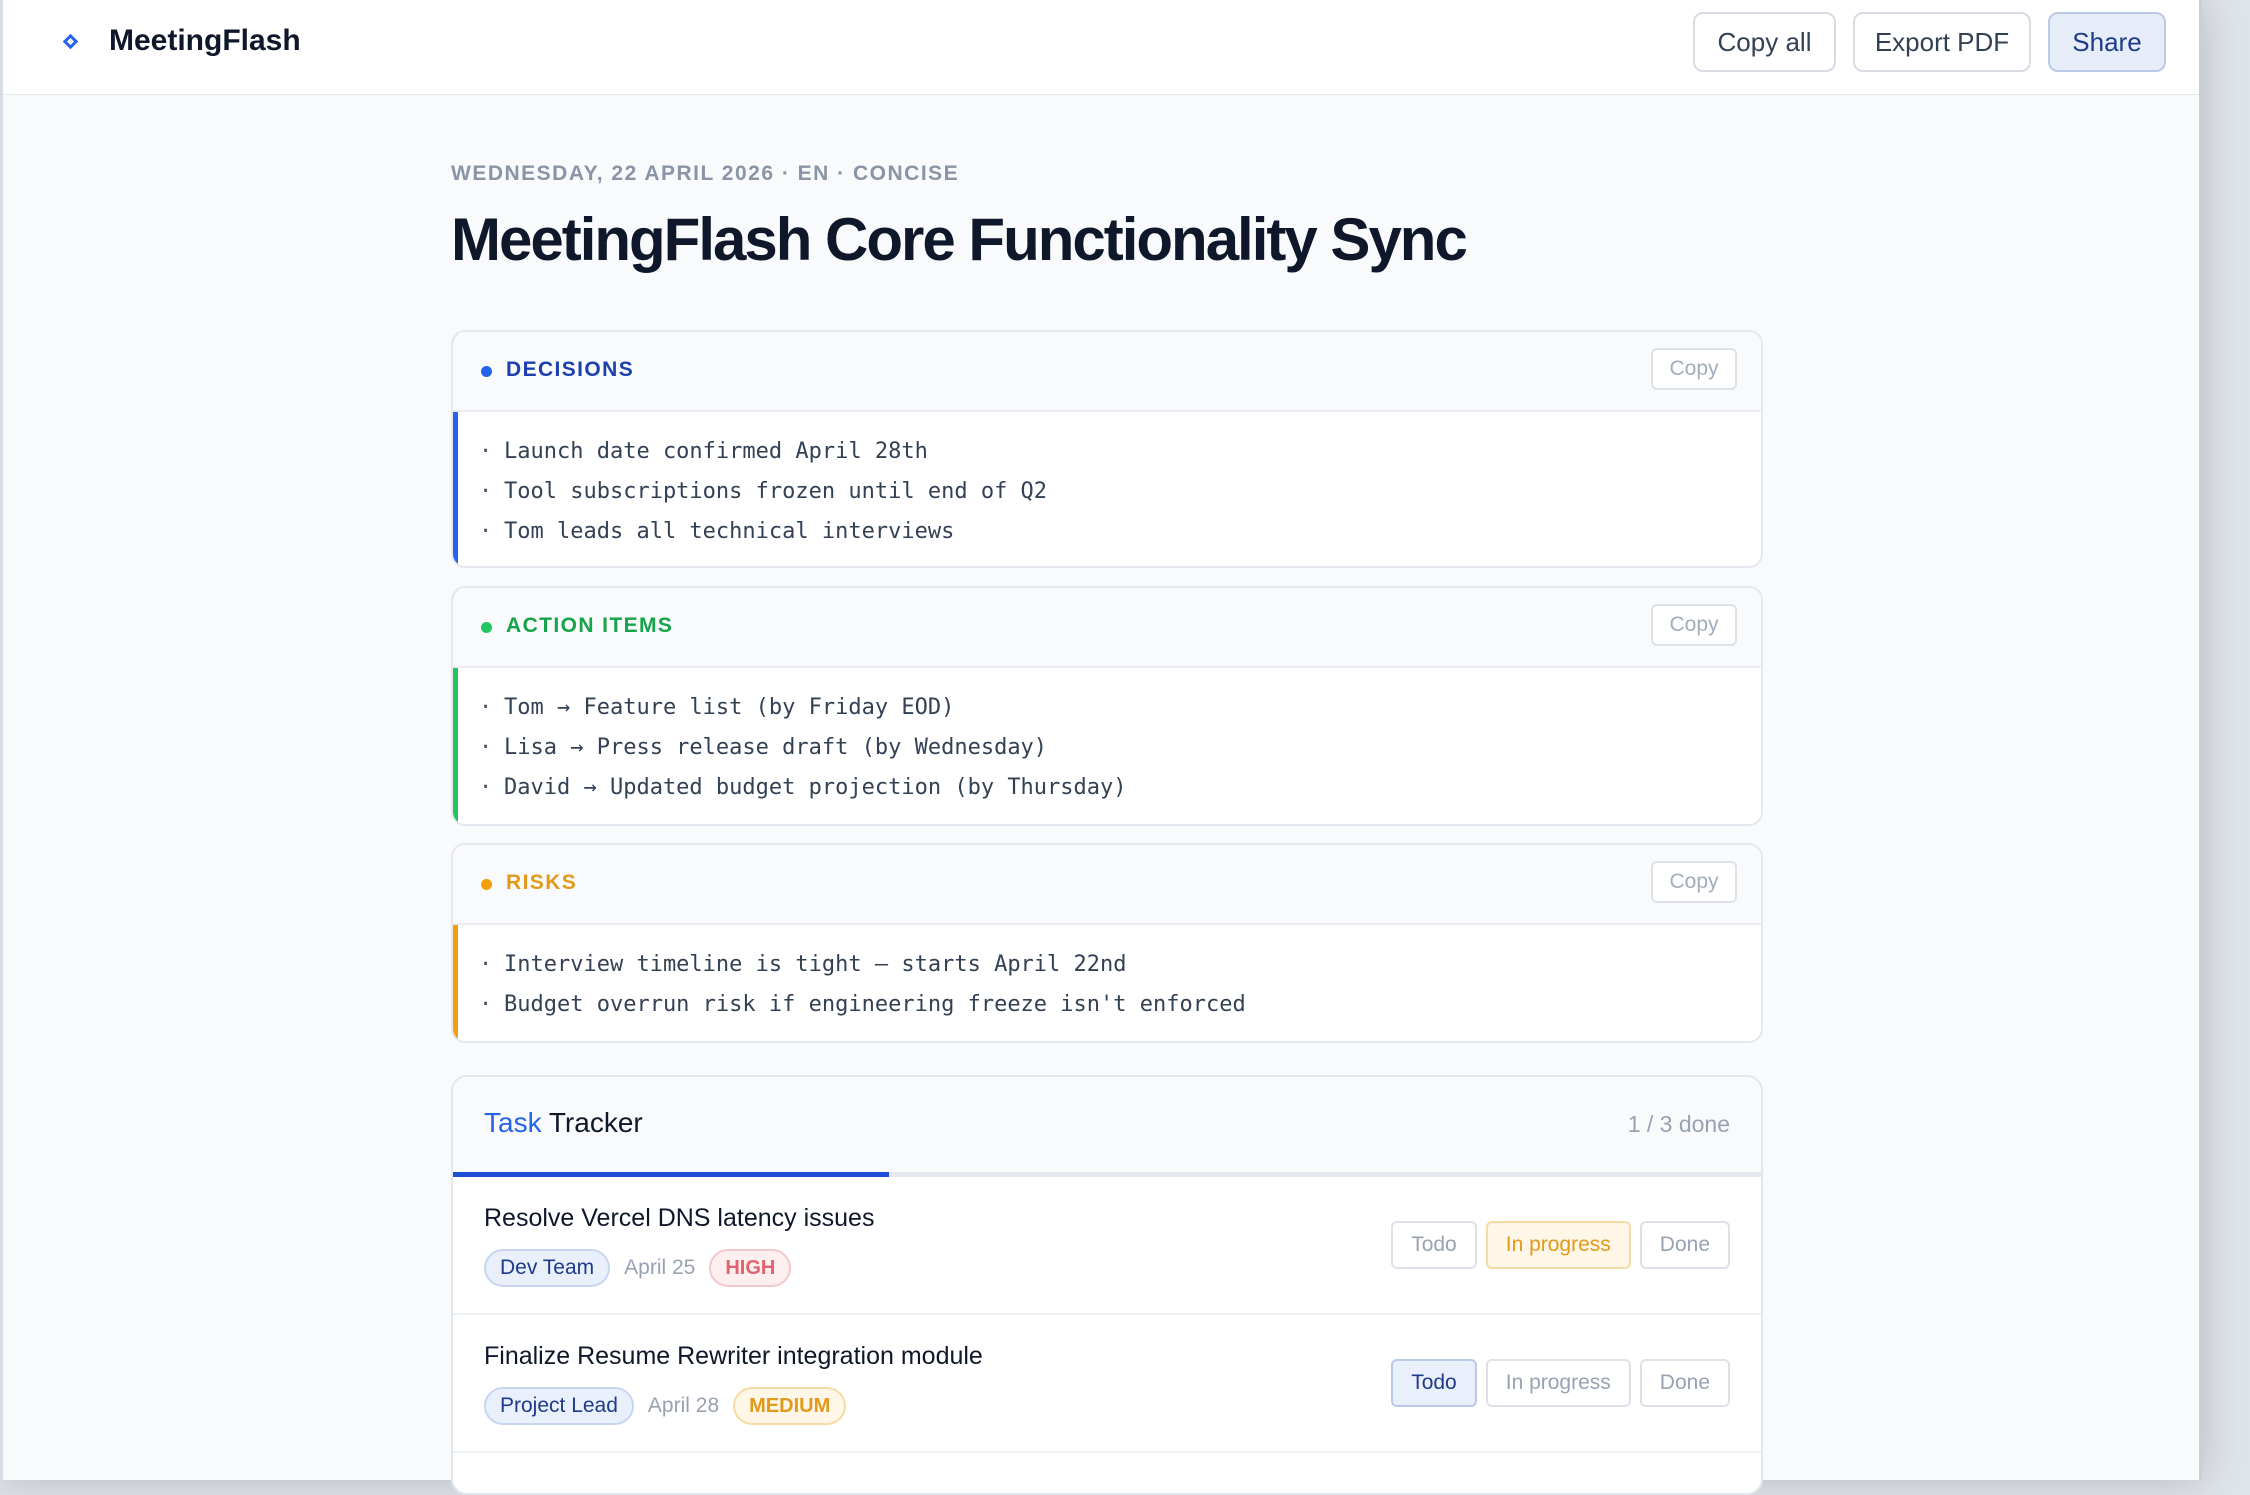  I want to click on share-button: Share, so click(2107, 42).